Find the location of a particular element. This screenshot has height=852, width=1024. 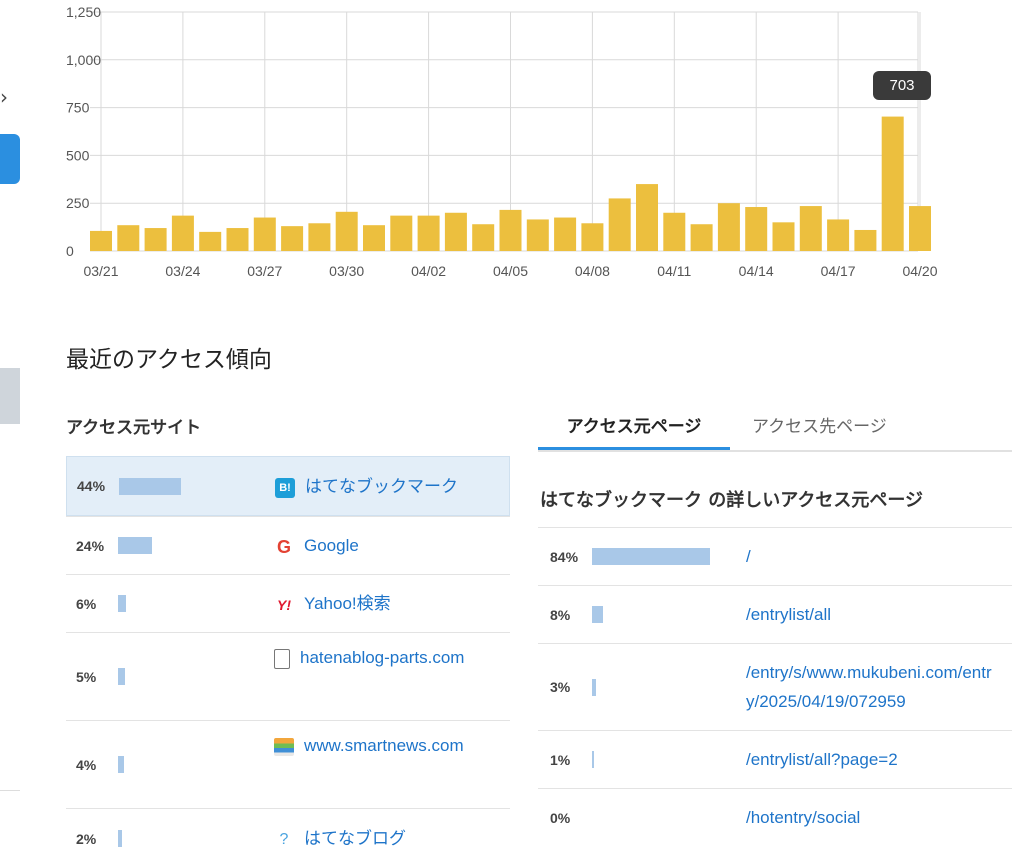

x-tick-label: 04/20 is located at coordinates (919, 271).